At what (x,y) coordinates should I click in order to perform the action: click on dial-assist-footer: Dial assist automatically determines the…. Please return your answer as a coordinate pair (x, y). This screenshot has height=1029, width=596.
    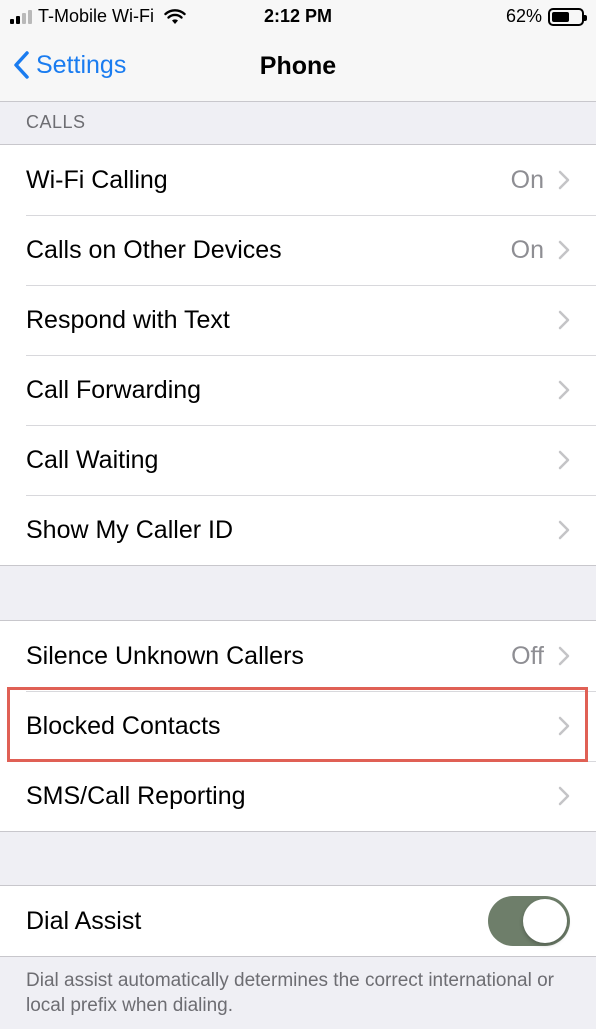
    Looking at the image, I should click on (290, 993).